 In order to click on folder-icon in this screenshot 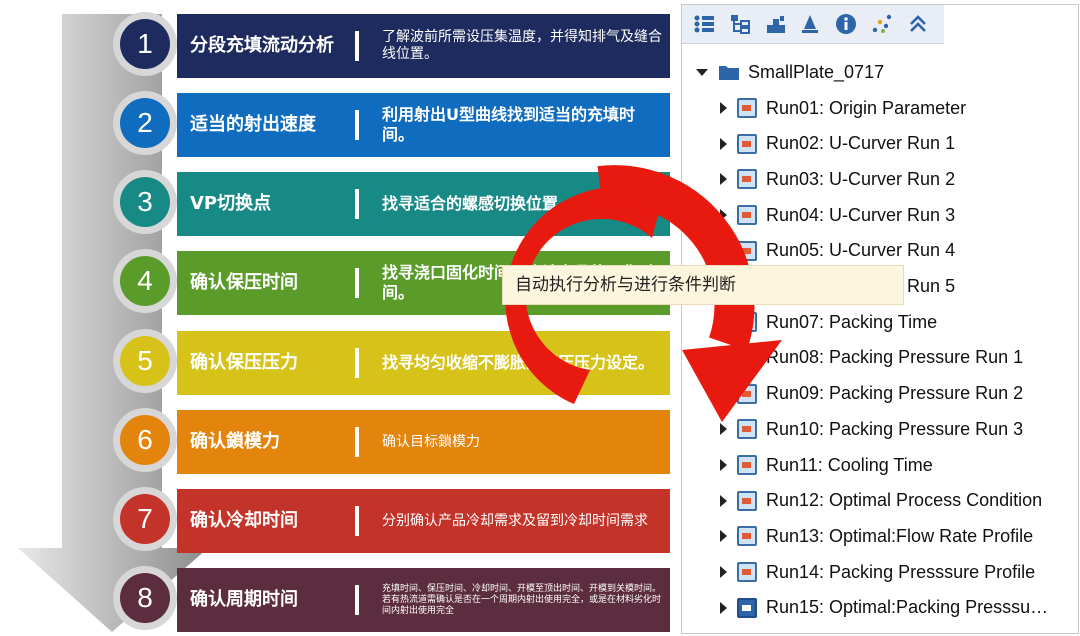, I will do `click(729, 73)`.